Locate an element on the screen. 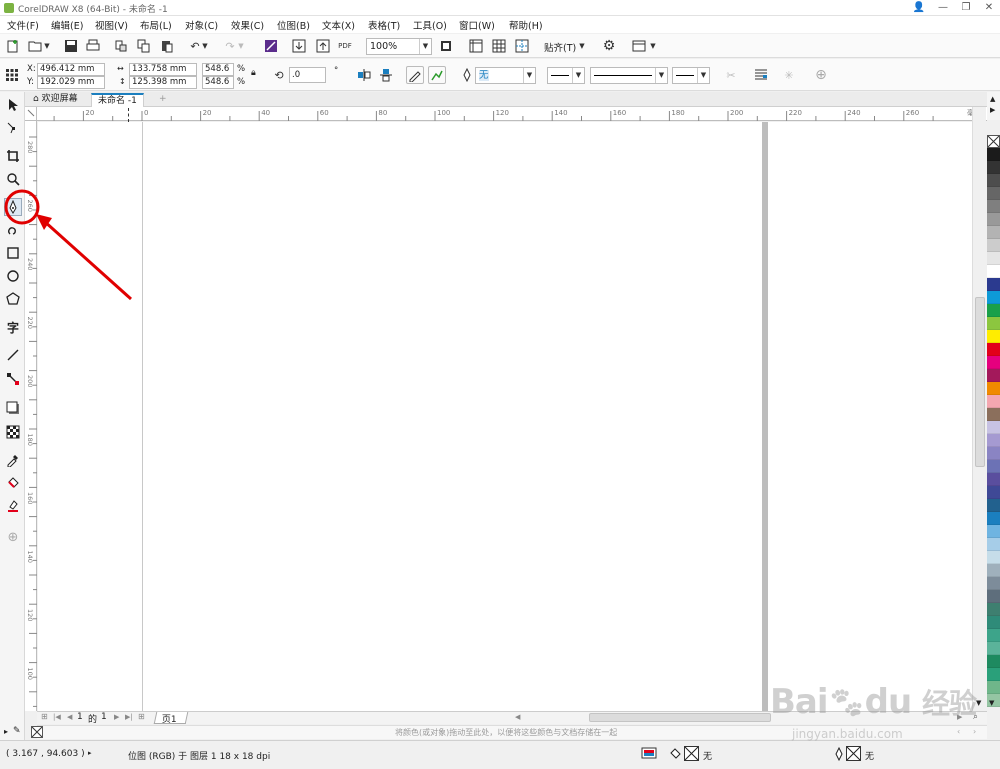  menu-tools: 工具(O) is located at coordinates (430, 25).